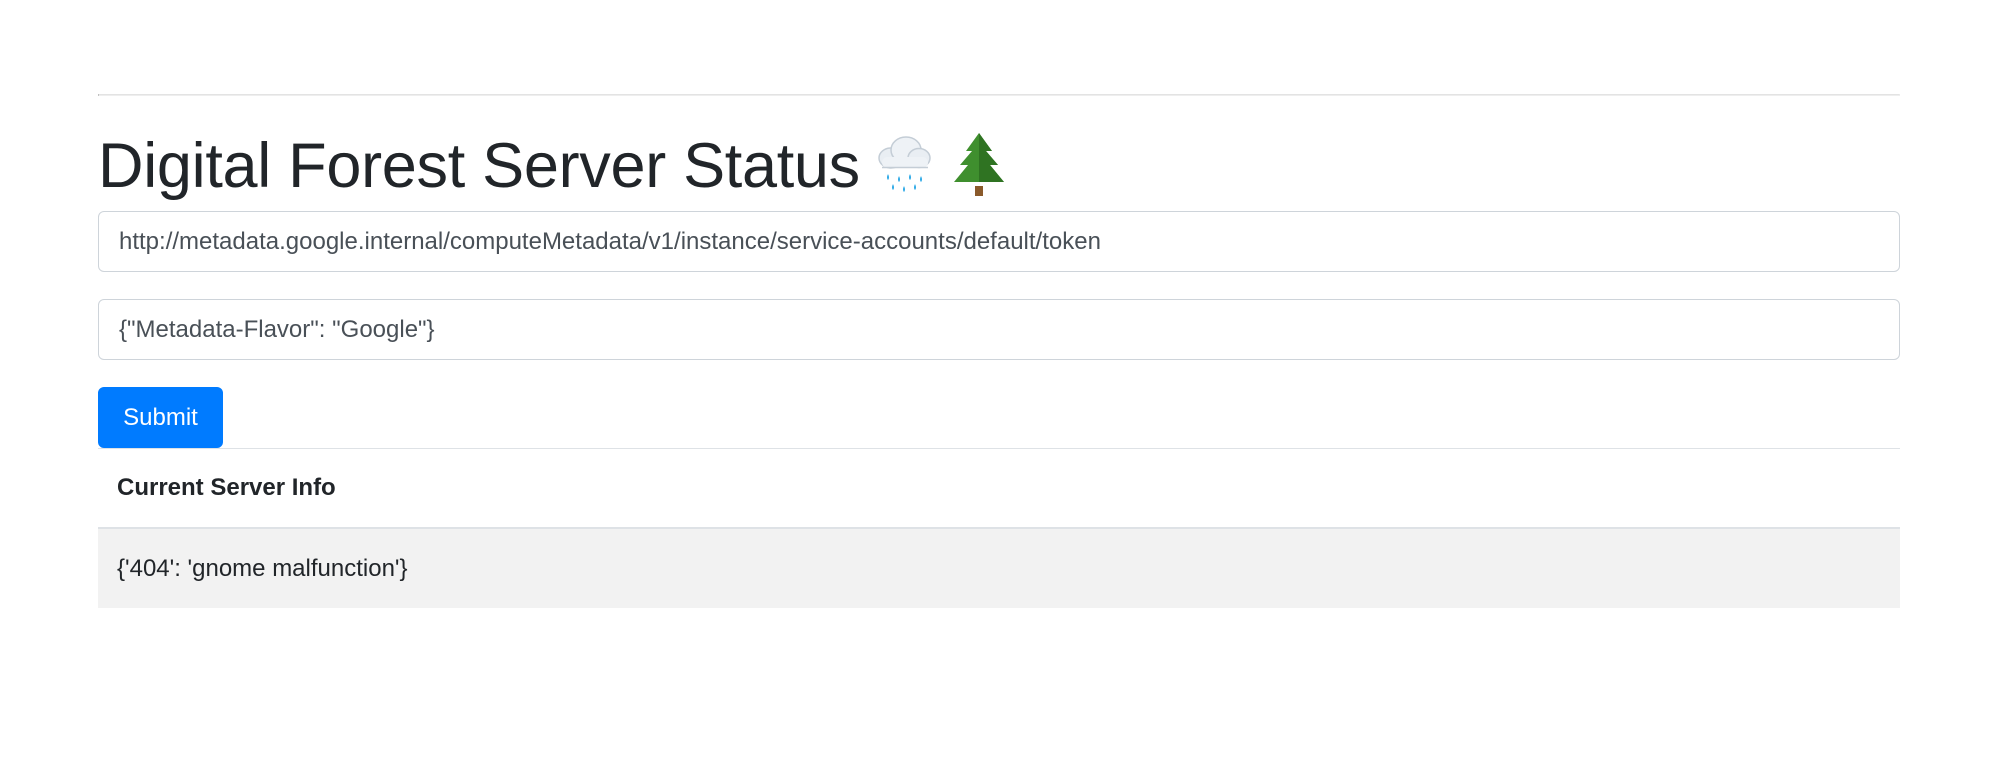 This screenshot has width=1999, height=783. I want to click on page-title-text: Digital Forest Server Status, so click(479, 166).